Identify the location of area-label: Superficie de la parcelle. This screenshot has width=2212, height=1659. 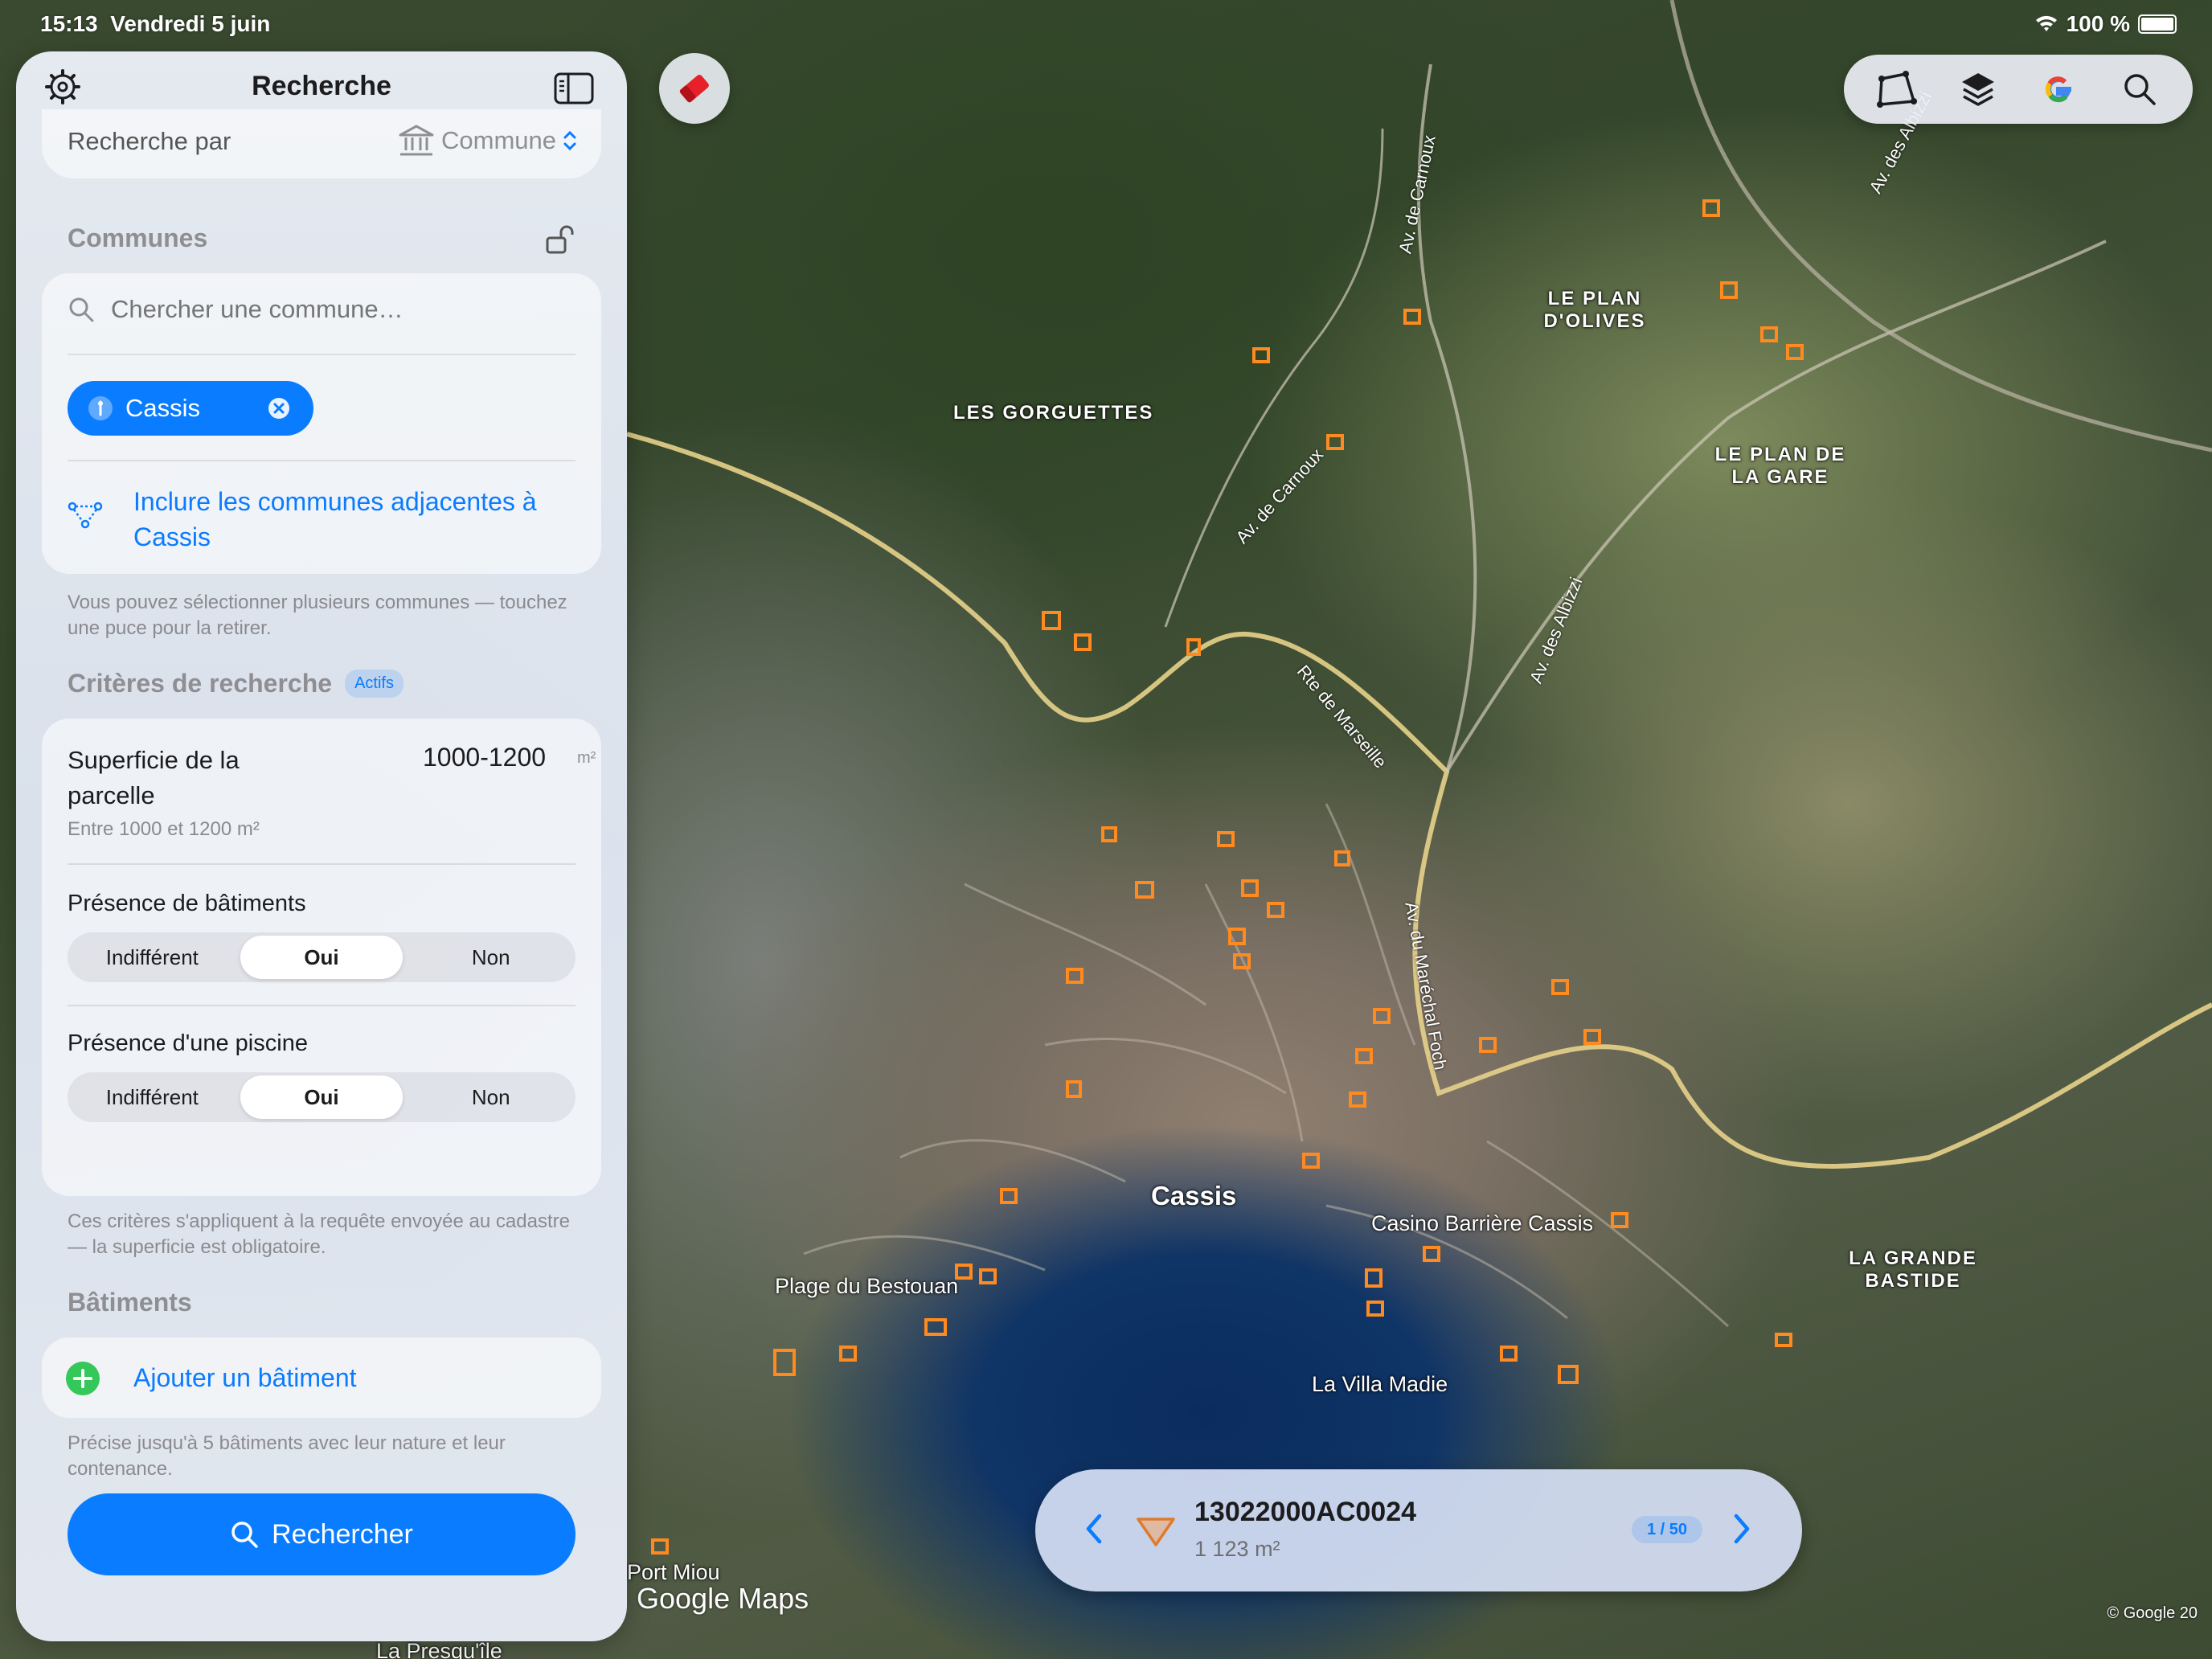
(154, 777).